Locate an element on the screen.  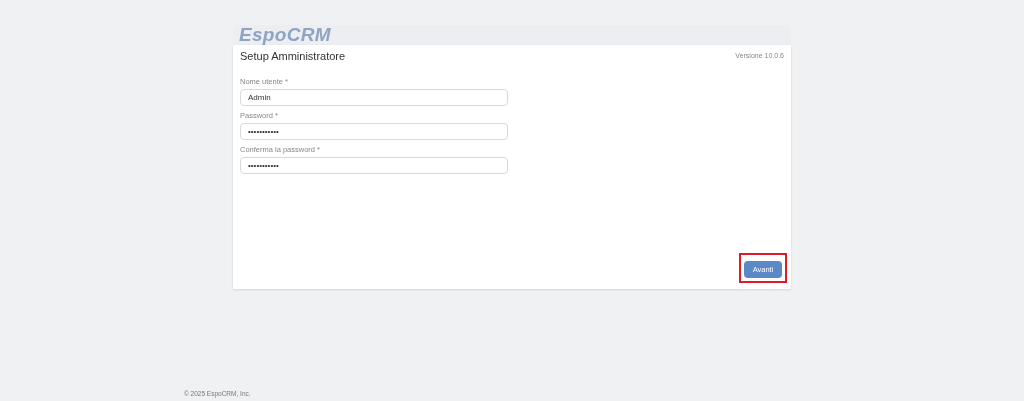
panel-title: Setup Amministratore is located at coordinates (293, 55).